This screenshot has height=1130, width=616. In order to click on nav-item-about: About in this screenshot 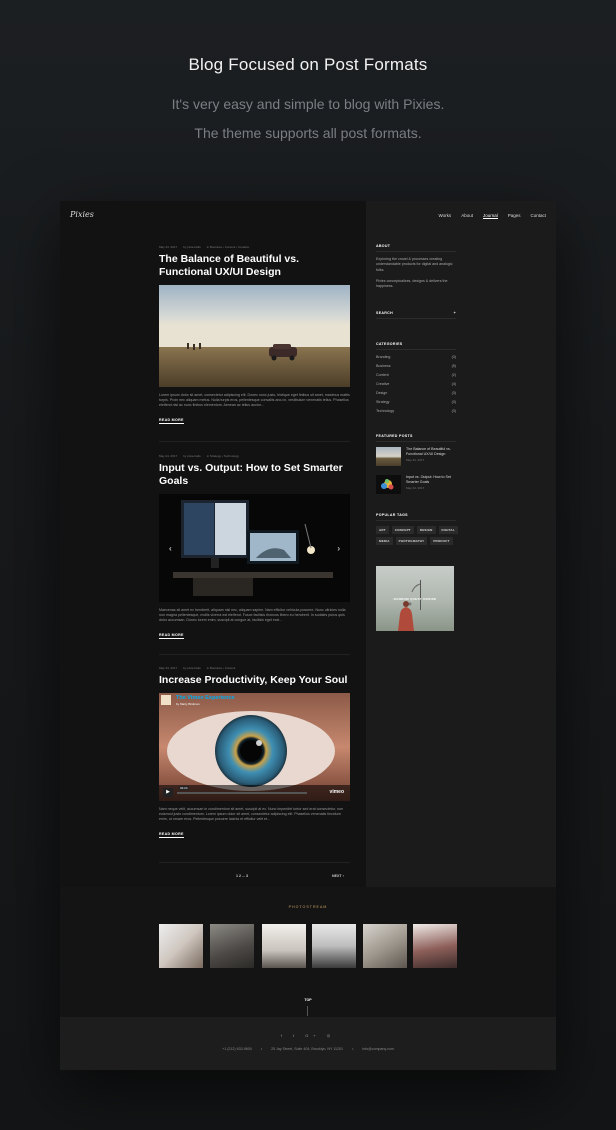, I will do `click(467, 216)`.